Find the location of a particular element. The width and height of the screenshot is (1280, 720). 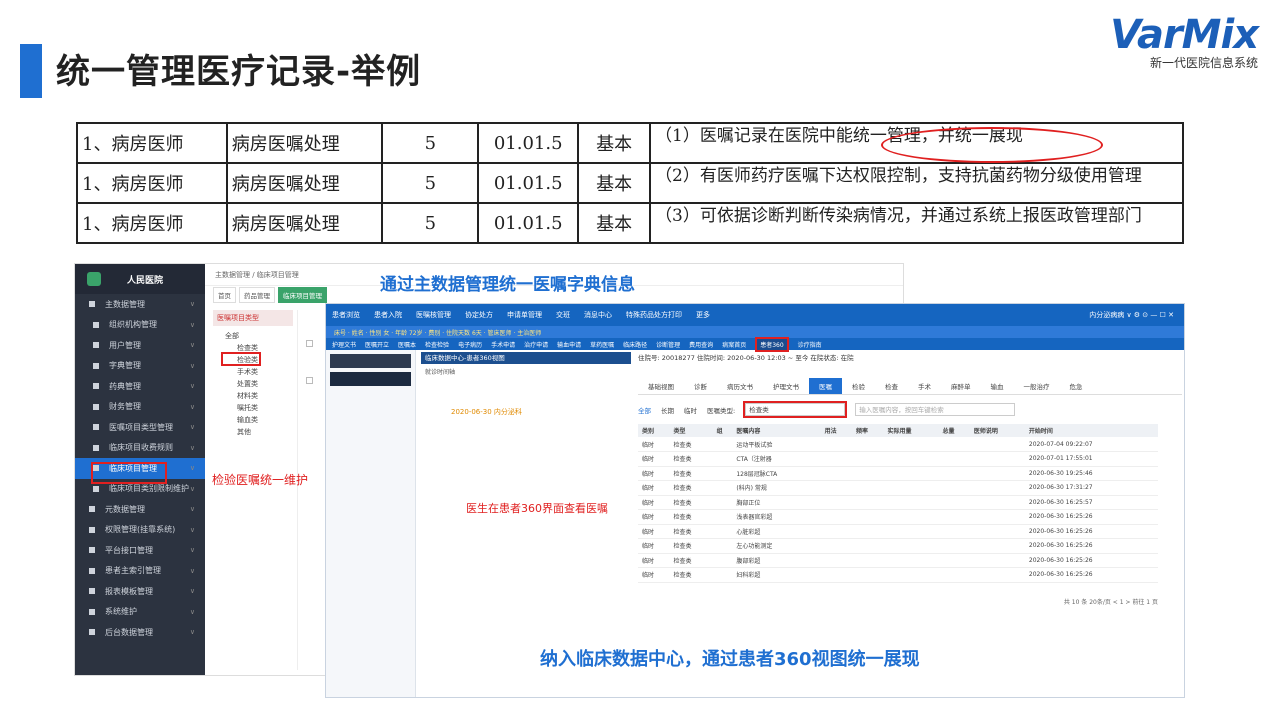

clinical-menu-item: 治疗申请 is located at coordinates (536, 344).